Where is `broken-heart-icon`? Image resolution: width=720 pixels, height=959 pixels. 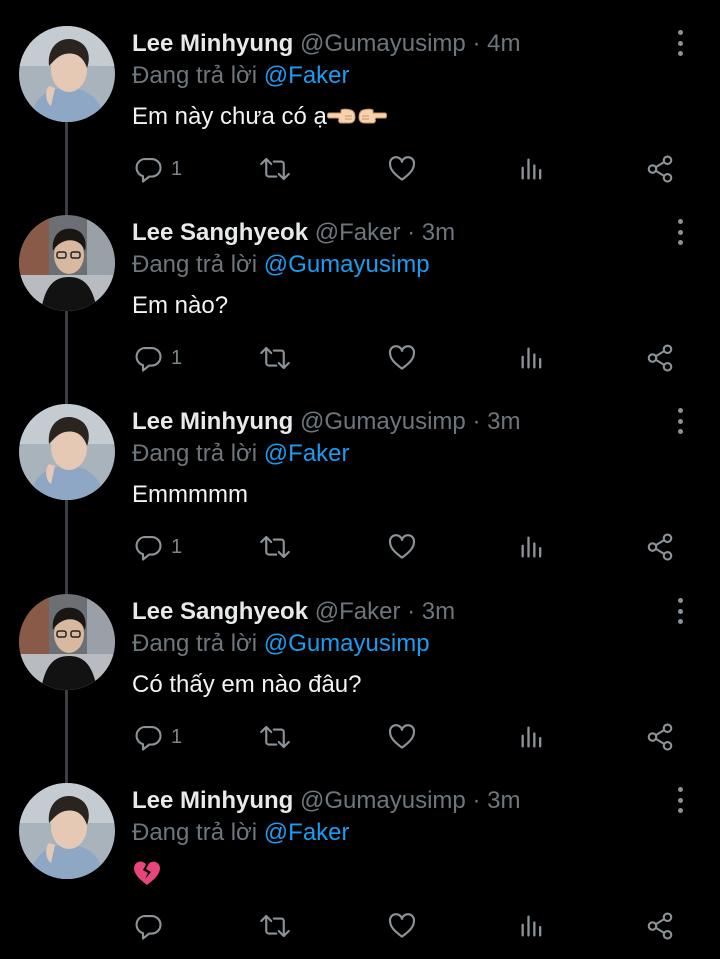
broken-heart-icon is located at coordinates (147, 877).